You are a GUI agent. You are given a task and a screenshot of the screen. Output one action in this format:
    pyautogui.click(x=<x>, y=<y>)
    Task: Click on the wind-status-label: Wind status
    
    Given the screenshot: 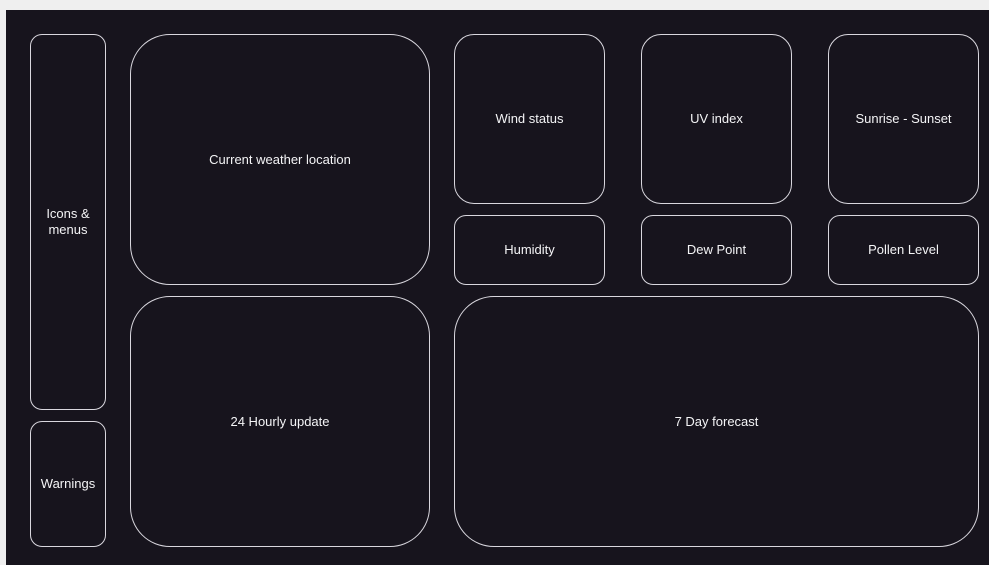 What is the action you would take?
    pyautogui.click(x=529, y=118)
    